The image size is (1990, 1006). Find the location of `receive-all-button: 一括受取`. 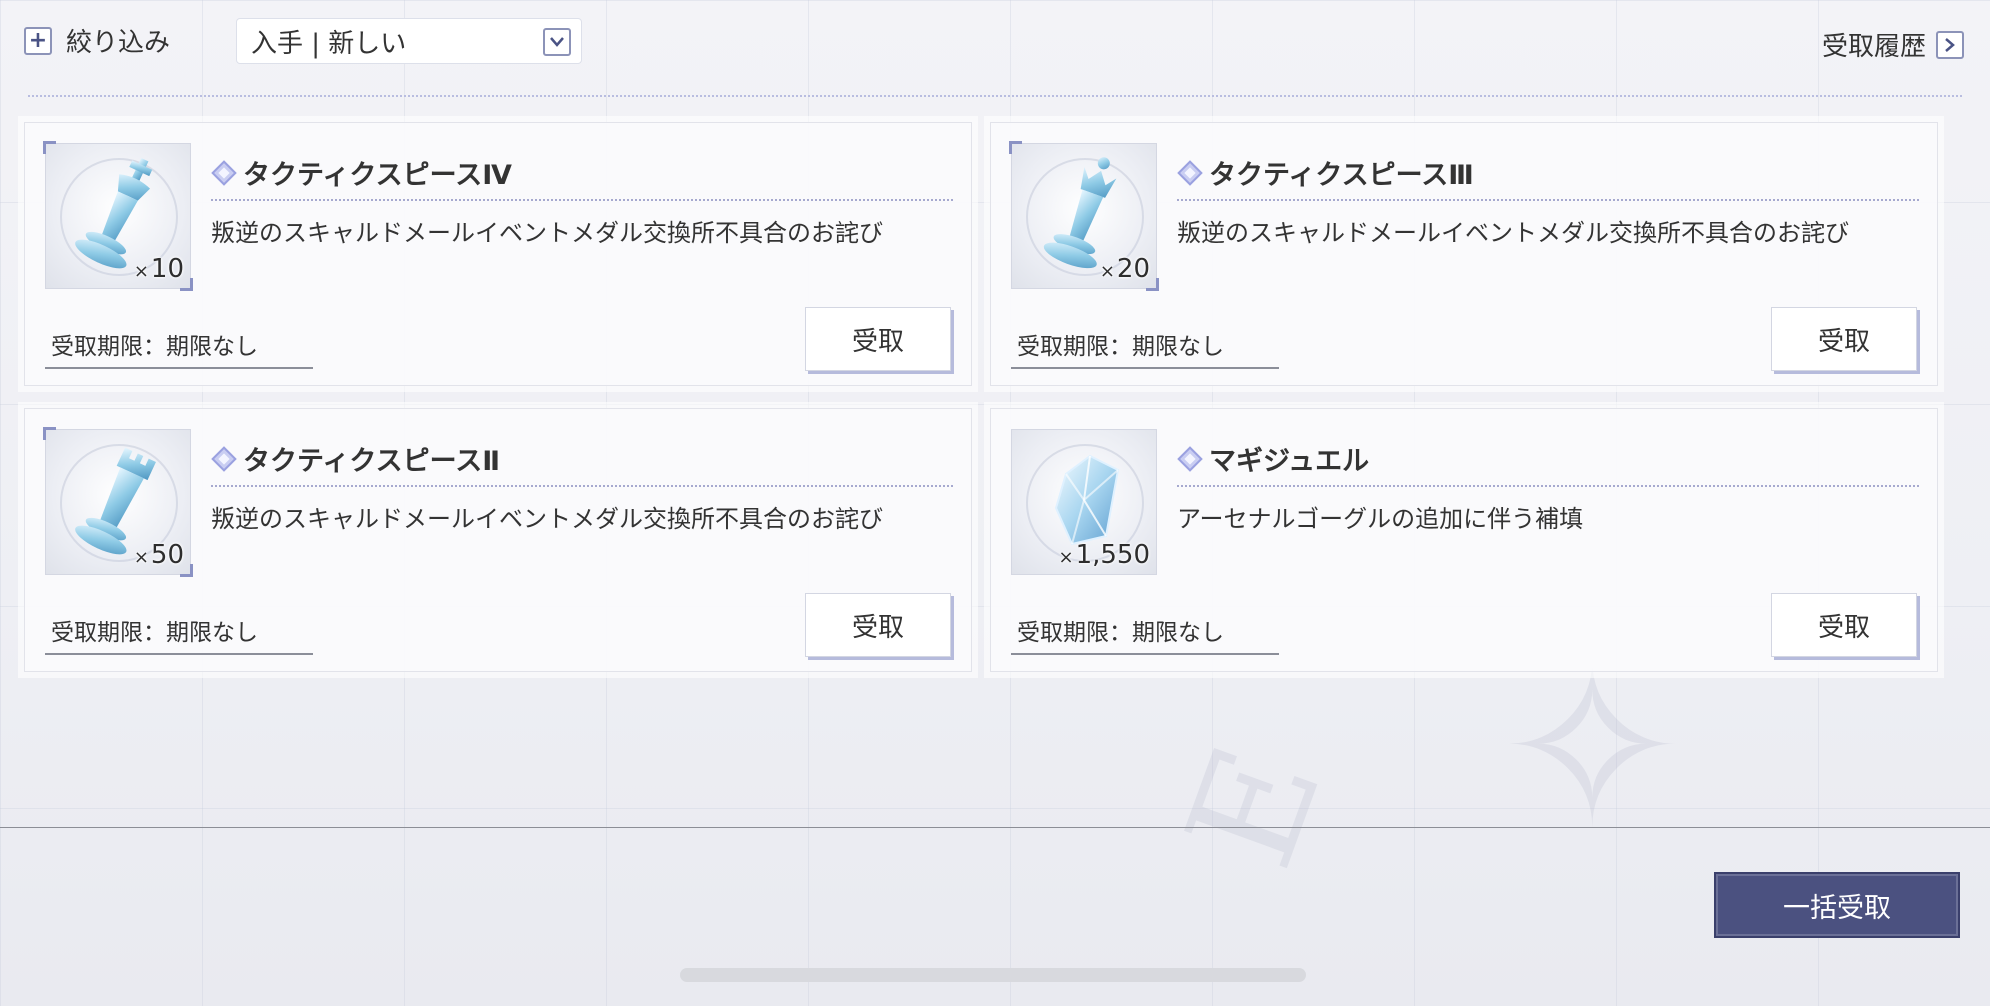

receive-all-button: 一括受取 is located at coordinates (1837, 905).